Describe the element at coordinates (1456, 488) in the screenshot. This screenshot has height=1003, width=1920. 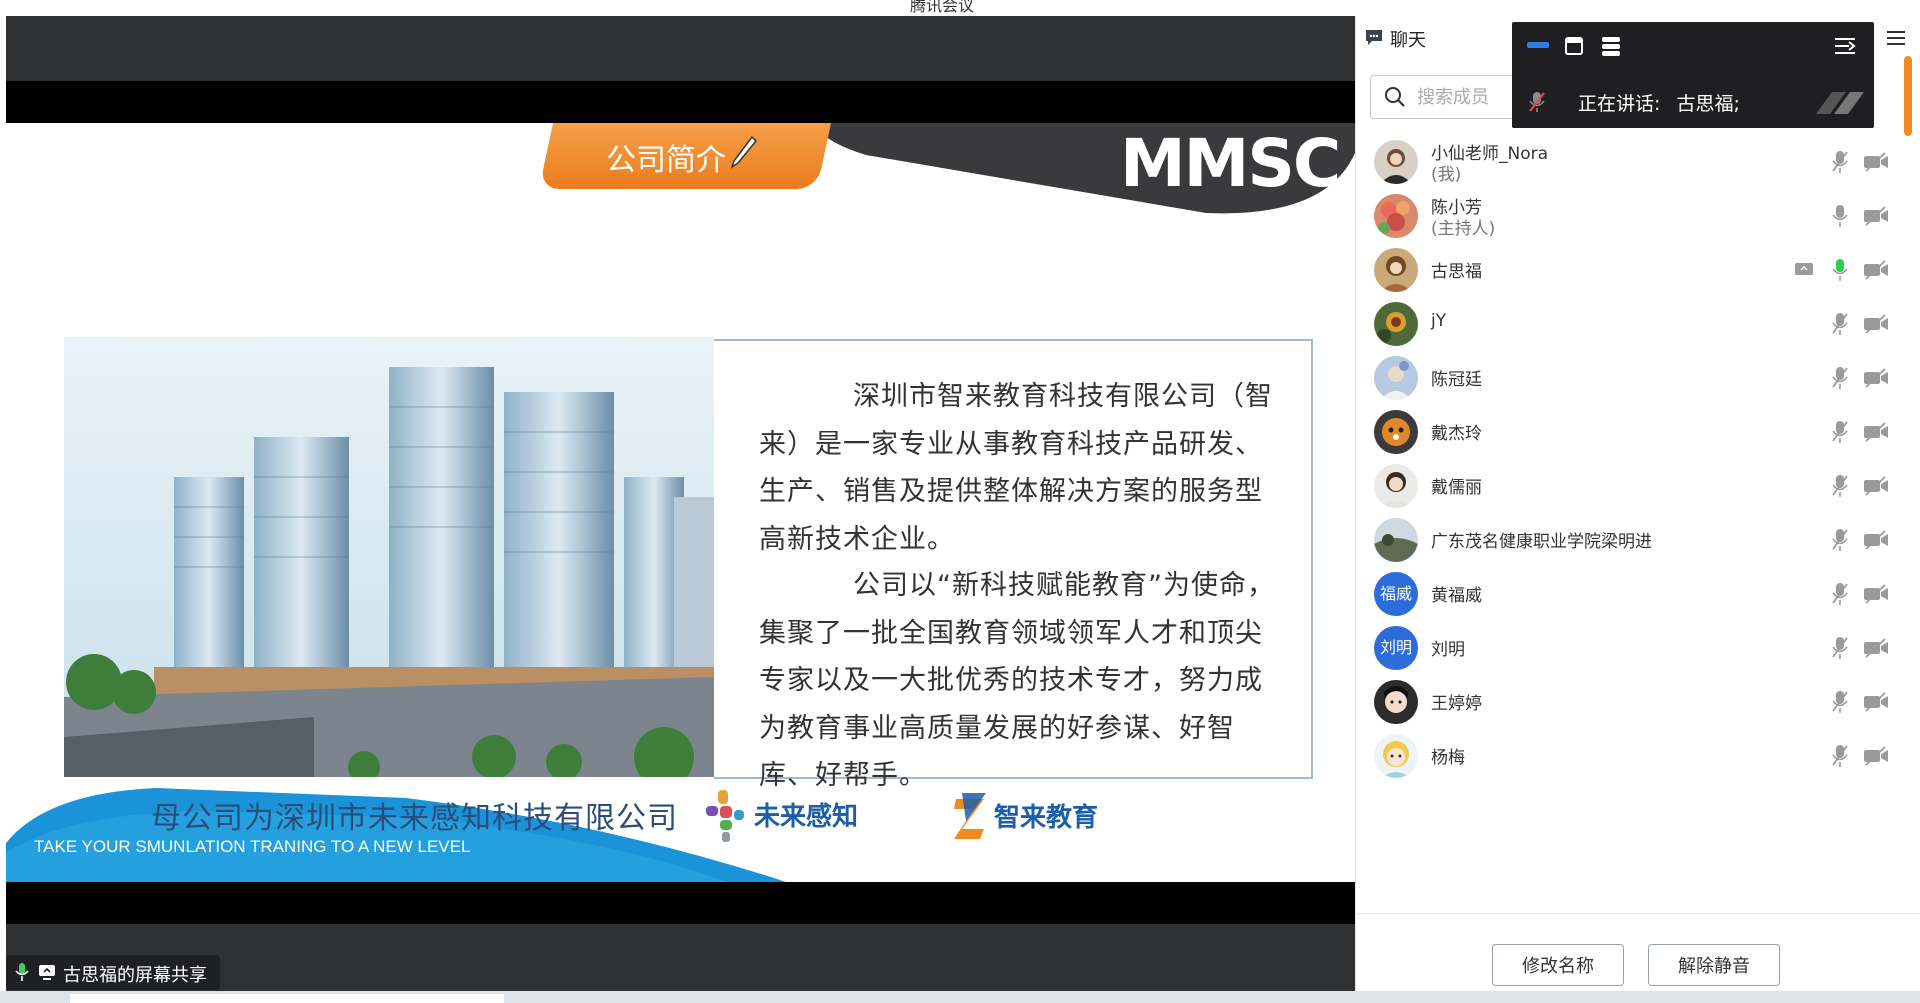
I see `member-name: 戴儒丽` at that location.